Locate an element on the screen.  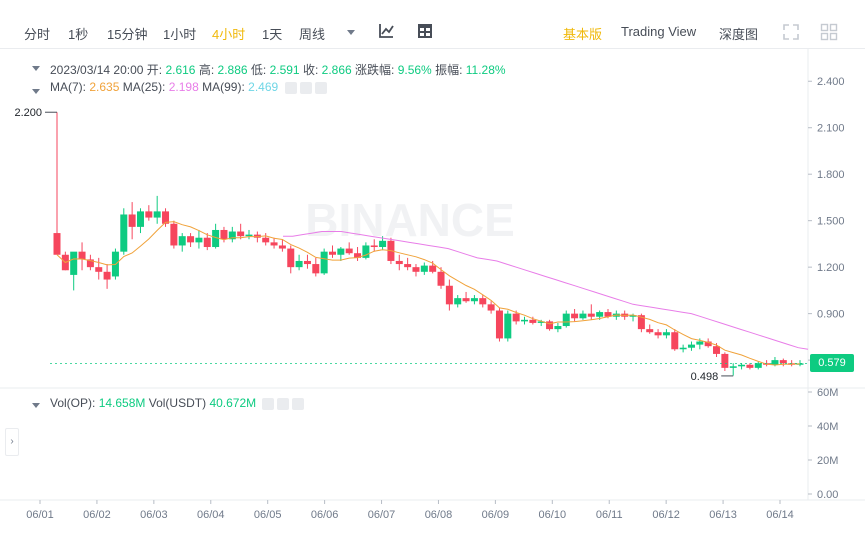
date-tick-label: 06/04 is located at coordinates (211, 515).